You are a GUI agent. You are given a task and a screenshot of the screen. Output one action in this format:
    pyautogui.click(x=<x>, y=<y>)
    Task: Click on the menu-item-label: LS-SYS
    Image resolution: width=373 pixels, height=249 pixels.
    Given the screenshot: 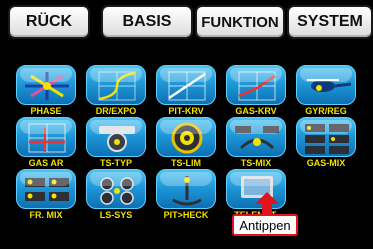 What is the action you would take?
    pyautogui.click(x=116, y=215)
    